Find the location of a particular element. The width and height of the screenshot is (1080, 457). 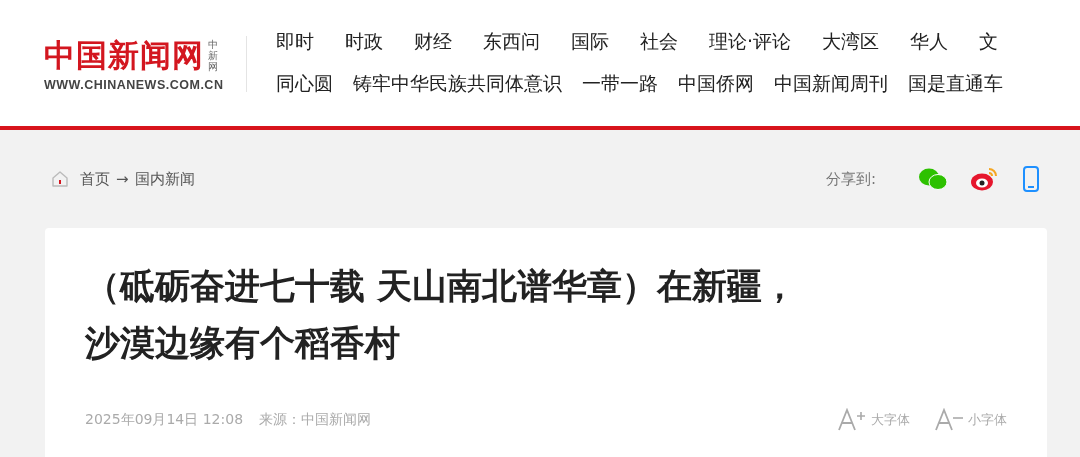

font-increase-icon is located at coordinates (852, 420).